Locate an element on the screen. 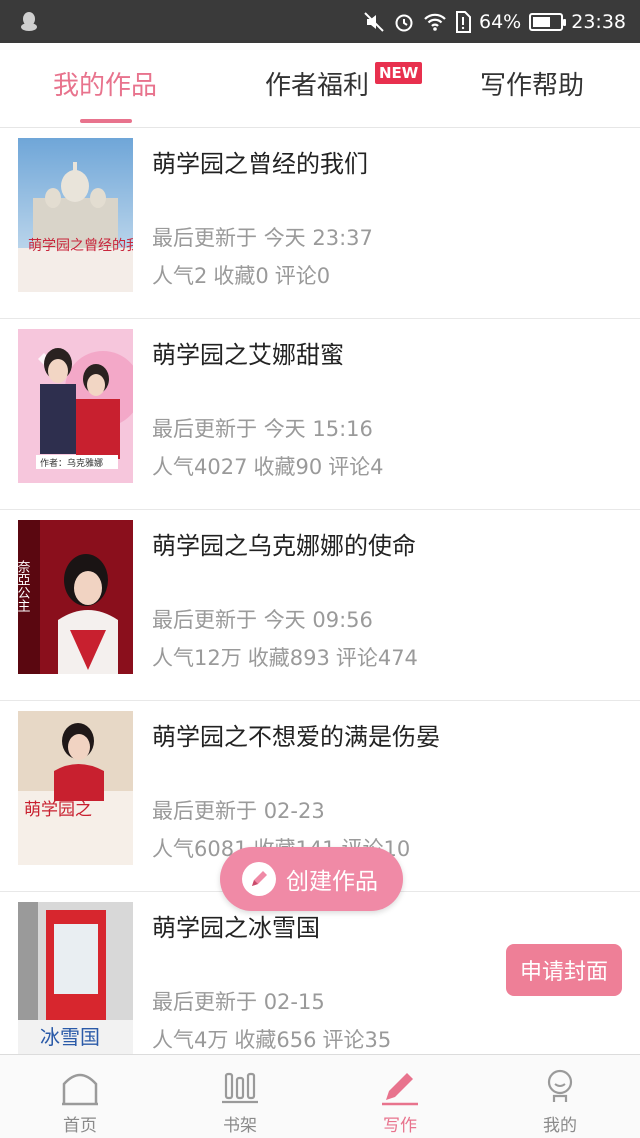  favorites: 收藏893 is located at coordinates (288, 658).